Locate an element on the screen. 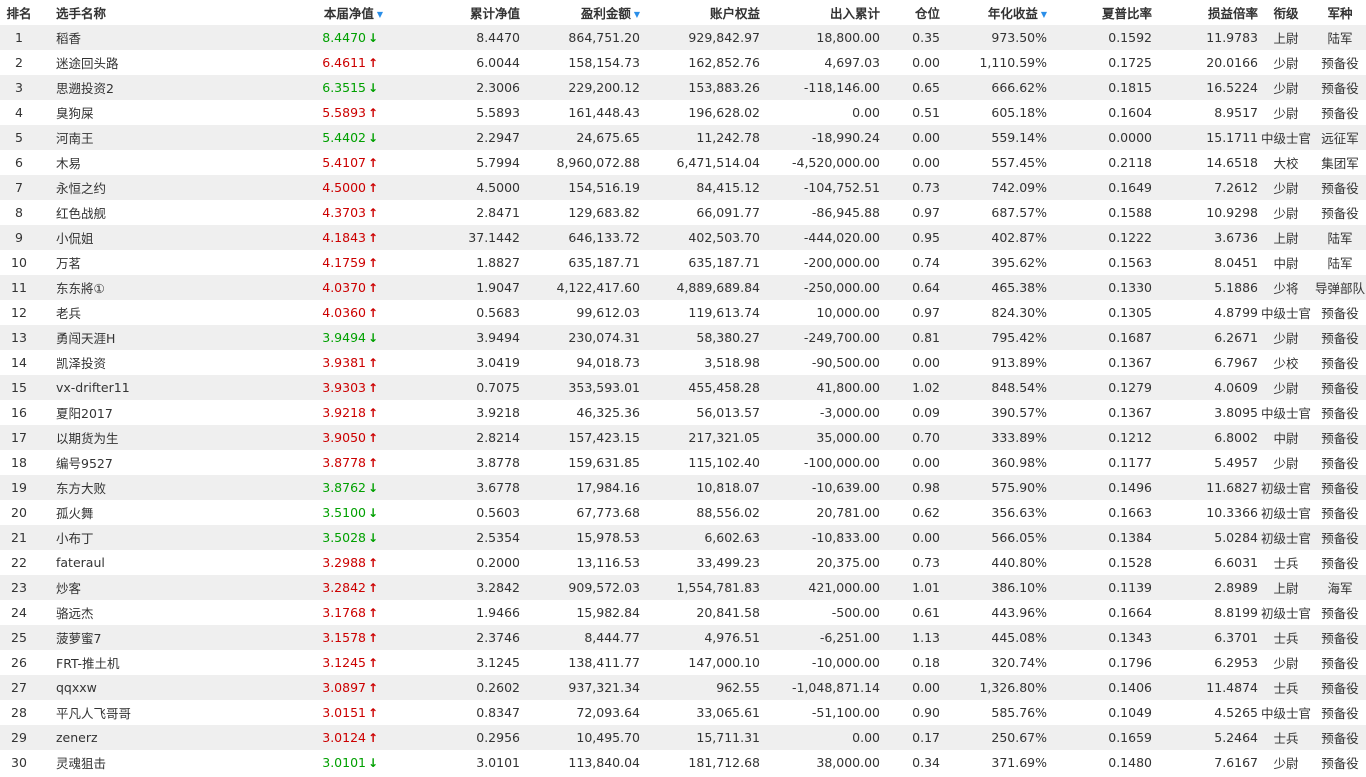 This screenshot has width=1366, height=777. col-position: 仓位 is located at coordinates (910, 12).